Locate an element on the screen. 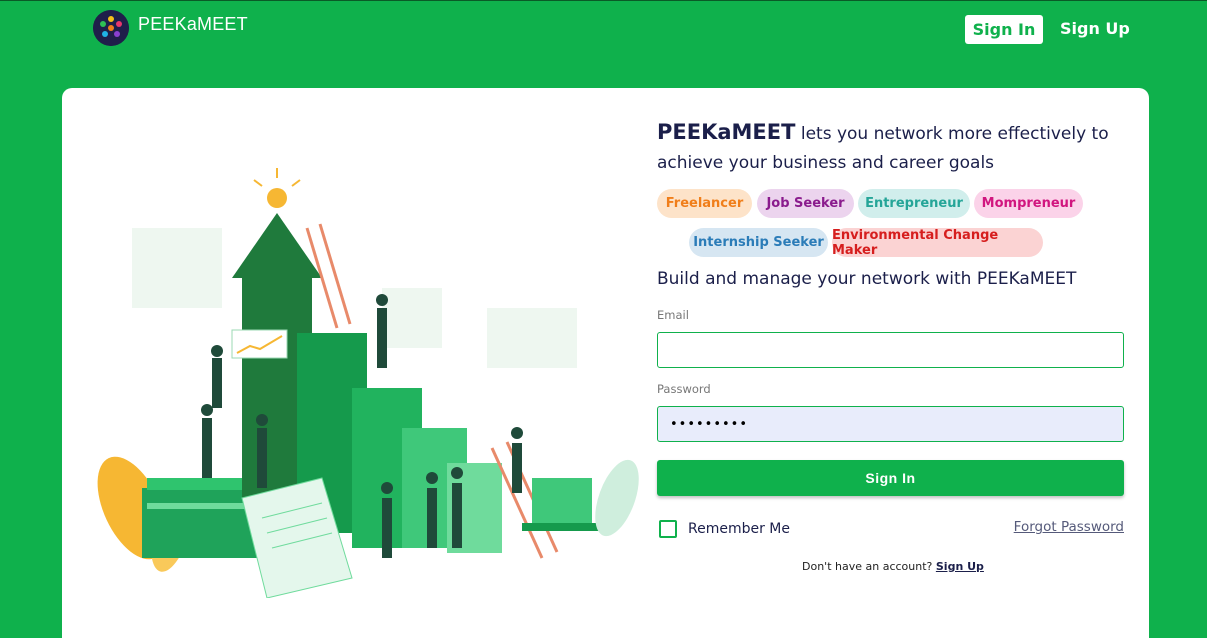  hero-brand: PEEKaMEET is located at coordinates (726, 132).